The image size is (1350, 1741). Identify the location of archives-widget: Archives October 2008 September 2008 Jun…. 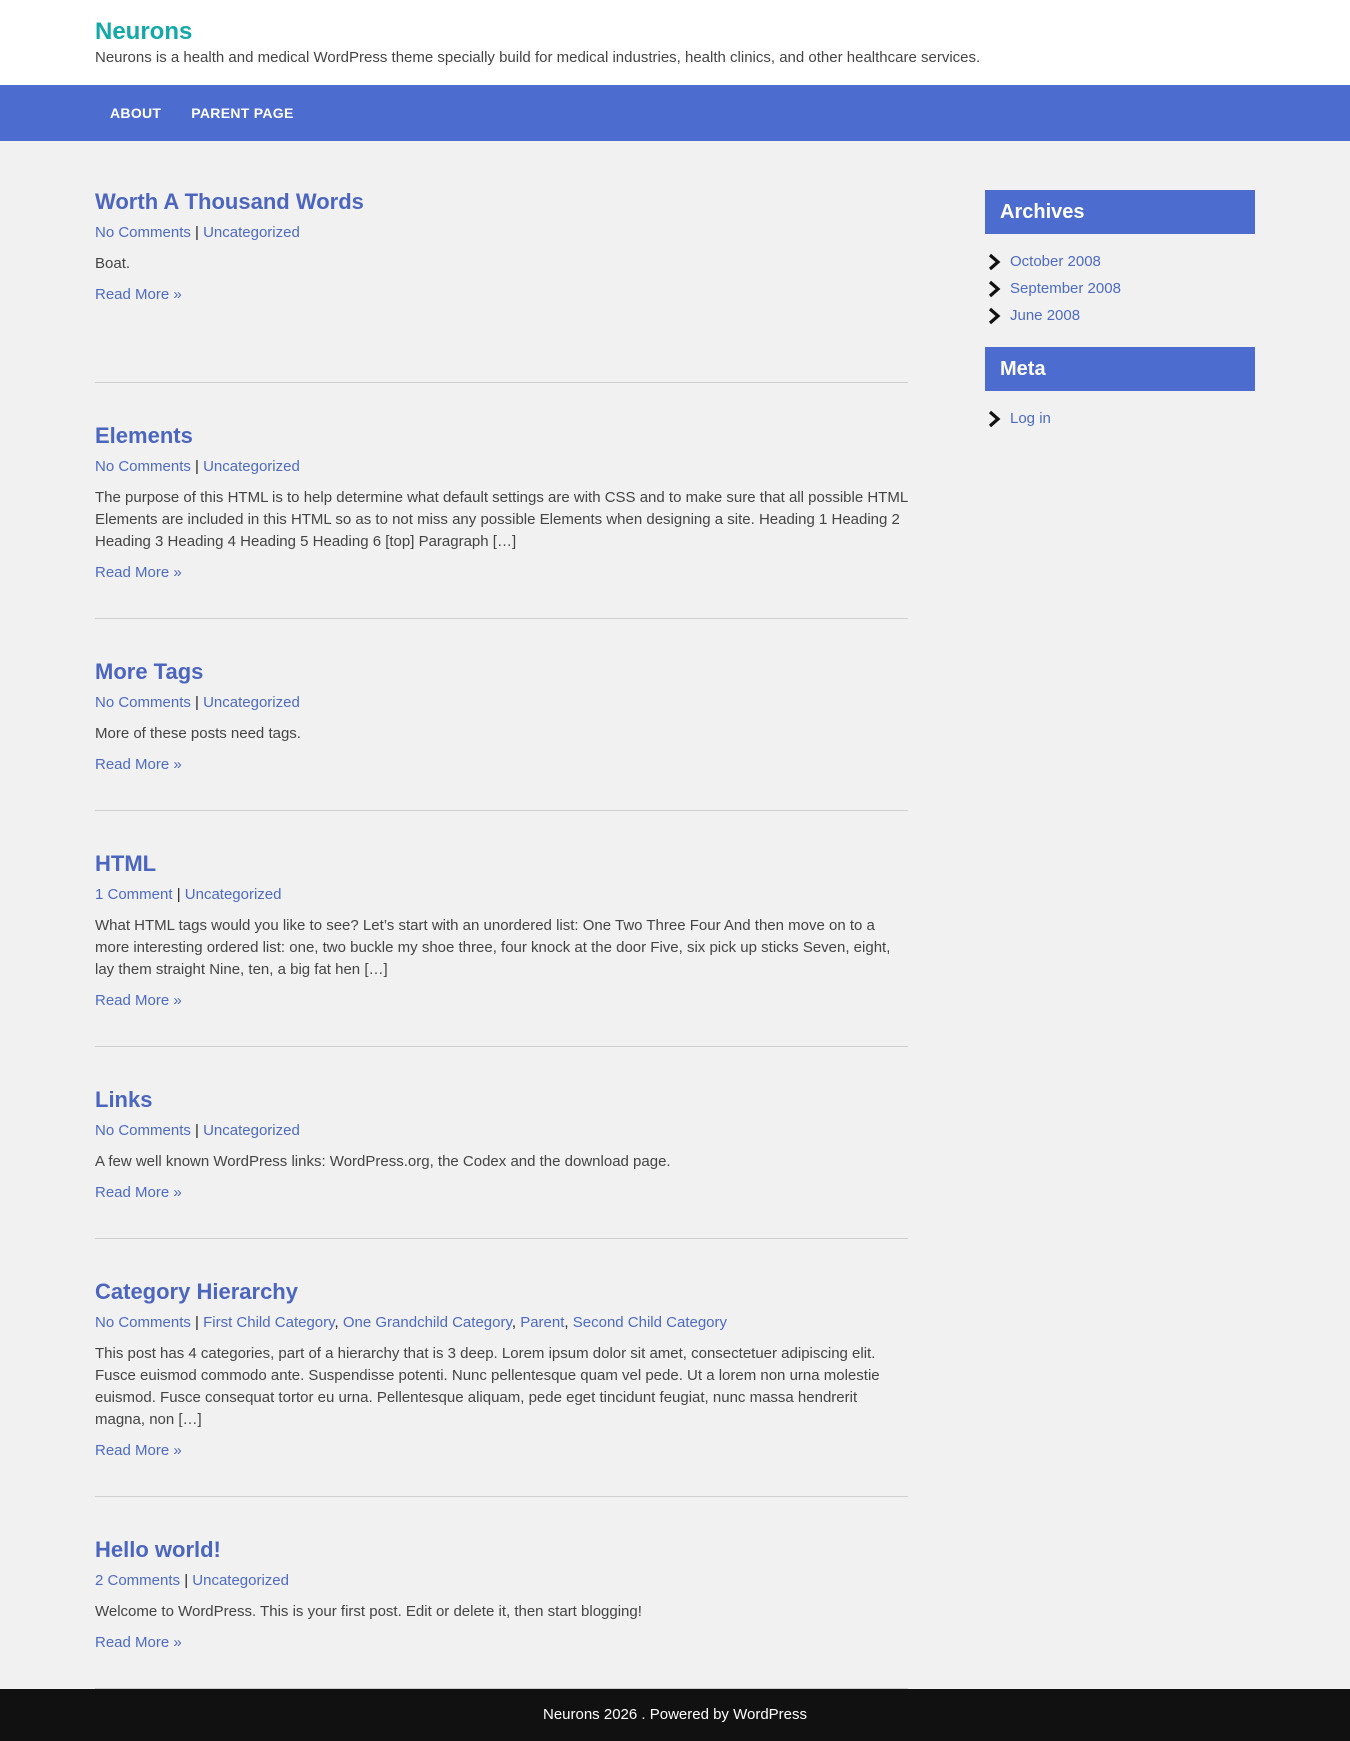
(1120, 259).